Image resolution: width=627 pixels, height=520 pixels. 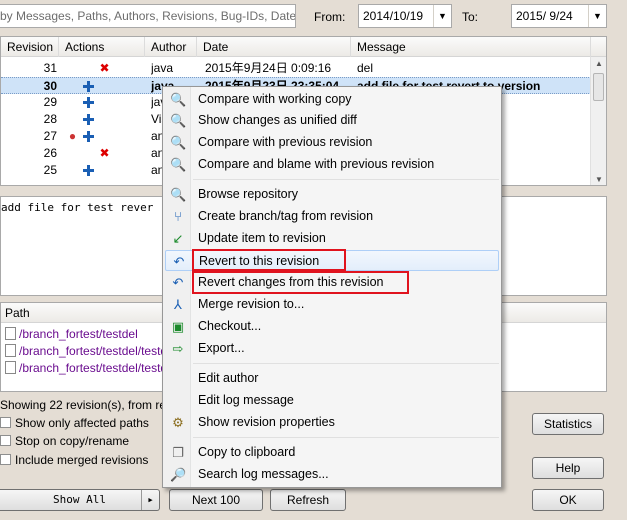 I want to click on next-100-button: Next 100, so click(x=216, y=500).